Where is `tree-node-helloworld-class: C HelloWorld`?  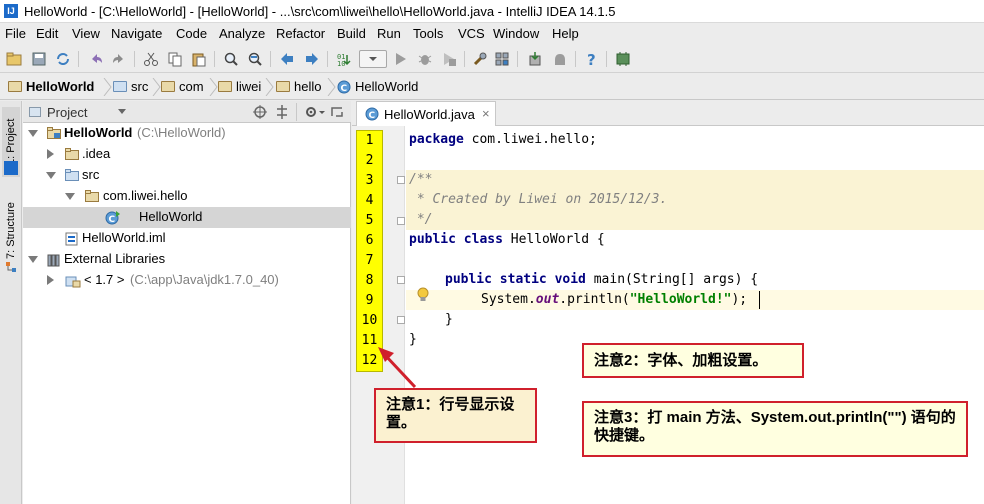
tree-node-helloworld-class: C HelloWorld is located at coordinates (187, 217).